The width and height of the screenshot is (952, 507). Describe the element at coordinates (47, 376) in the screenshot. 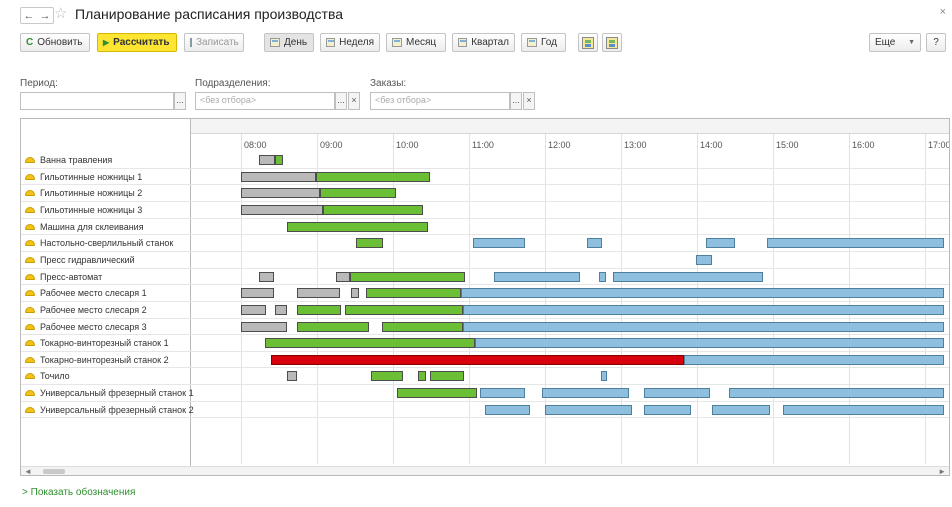

I see `resource-row-label: Точило` at that location.